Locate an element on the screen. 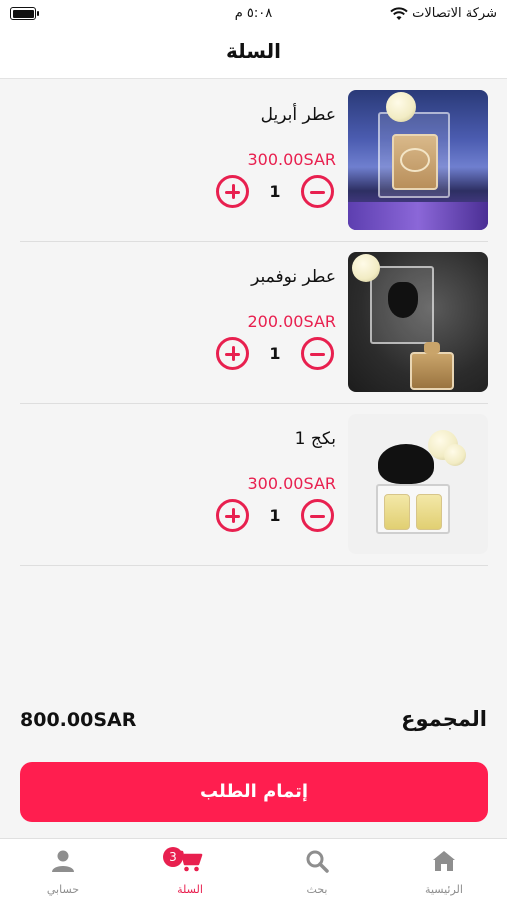 This screenshot has width=507, height=900. tab-cart: 3 السلة is located at coordinates (190, 869).